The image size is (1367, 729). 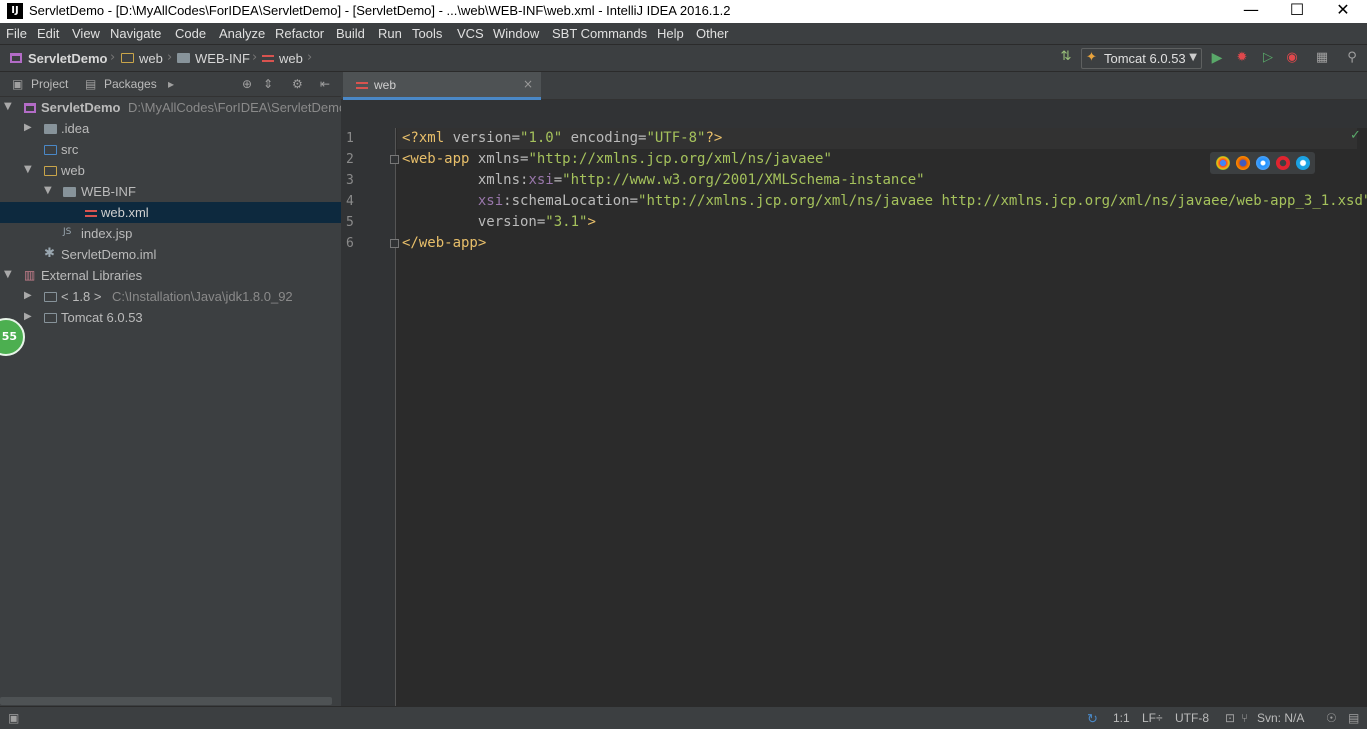 What do you see at coordinates (325, 84) in the screenshot?
I see `hide-panel-icon: ⇤` at bounding box center [325, 84].